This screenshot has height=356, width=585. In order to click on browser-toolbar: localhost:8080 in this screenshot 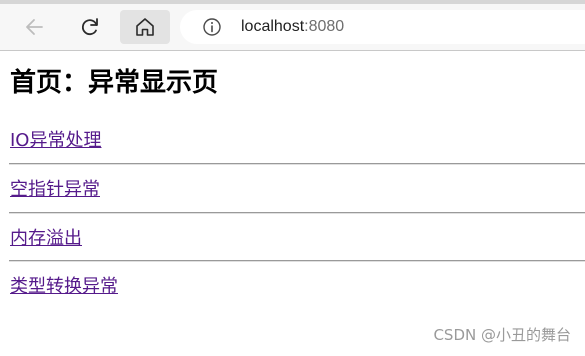, I will do `click(292, 27)`.